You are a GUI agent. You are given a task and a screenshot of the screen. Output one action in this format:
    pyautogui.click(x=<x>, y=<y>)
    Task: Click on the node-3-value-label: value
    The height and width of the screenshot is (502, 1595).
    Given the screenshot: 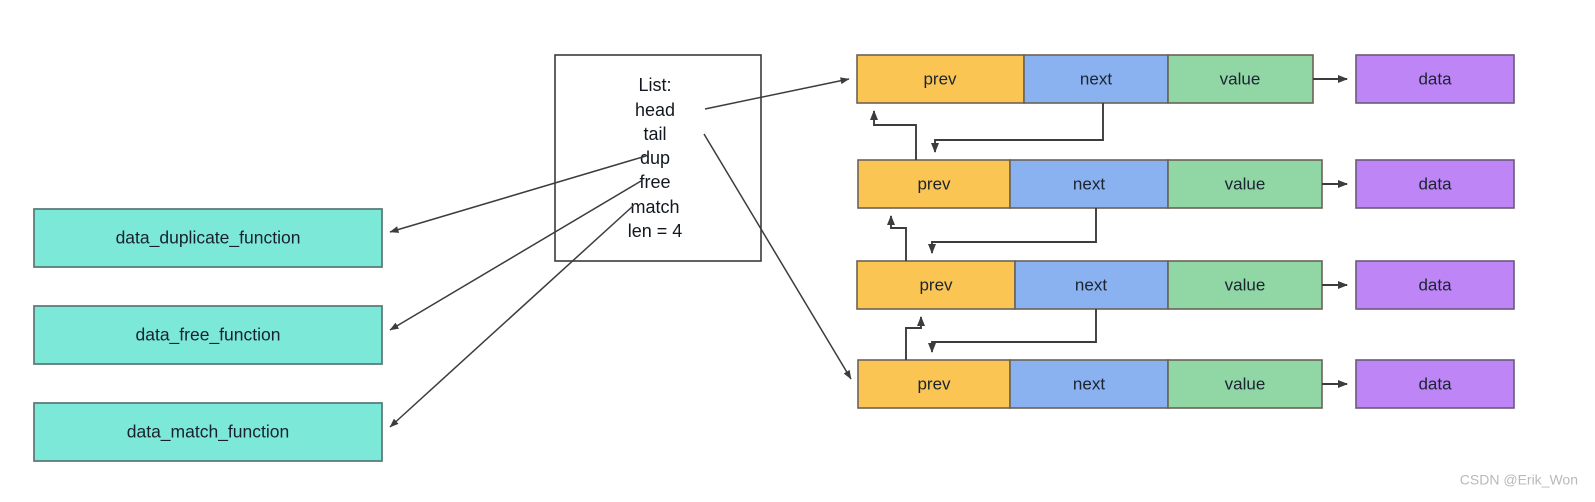 What is the action you would take?
    pyautogui.click(x=1245, y=284)
    